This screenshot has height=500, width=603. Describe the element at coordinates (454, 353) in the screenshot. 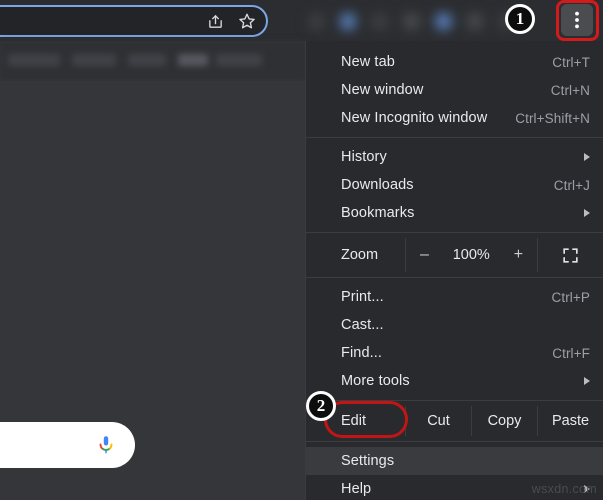

I see `menu-item-find: Find... Ctrl+F` at that location.